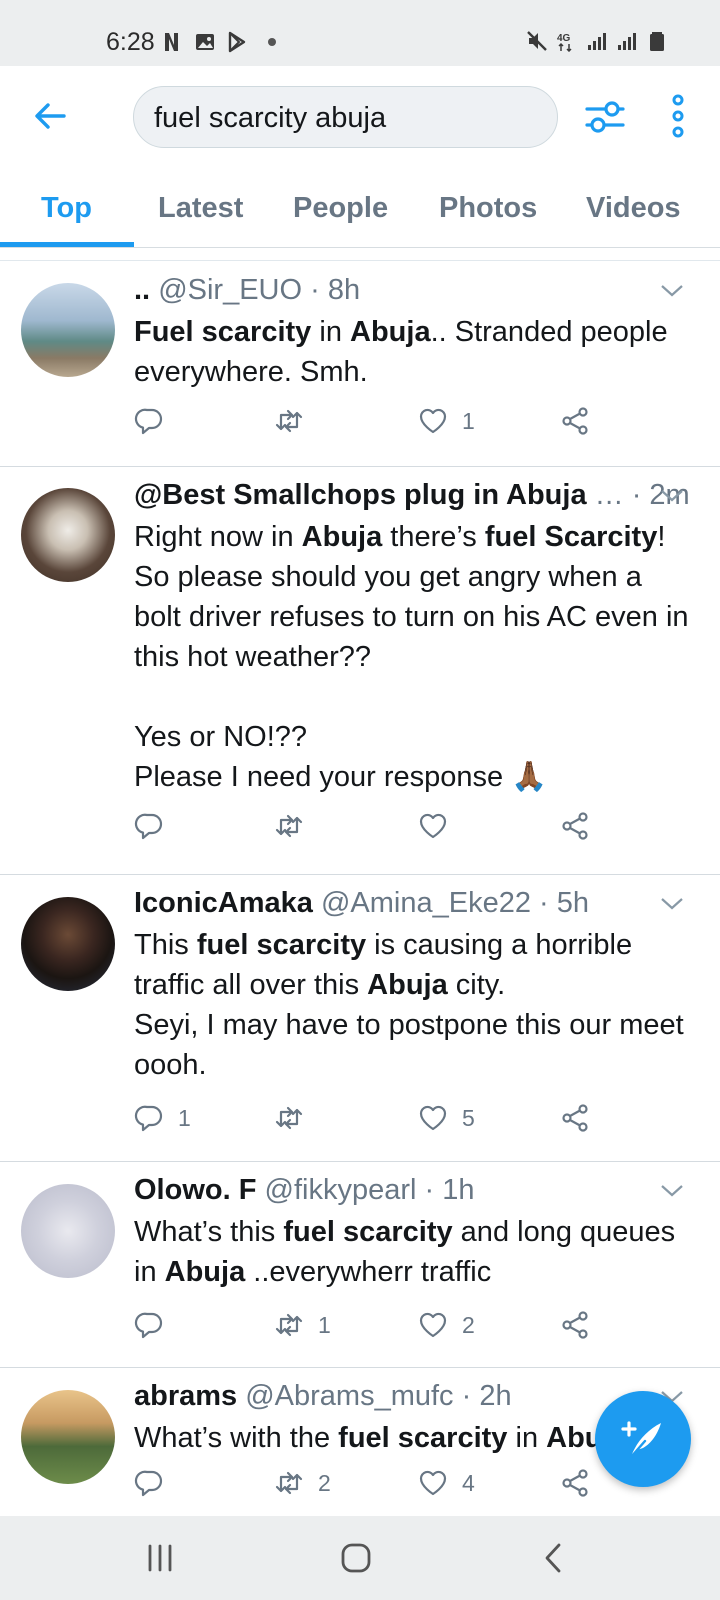  I want to click on retweet-count: 2, so click(324, 1482).